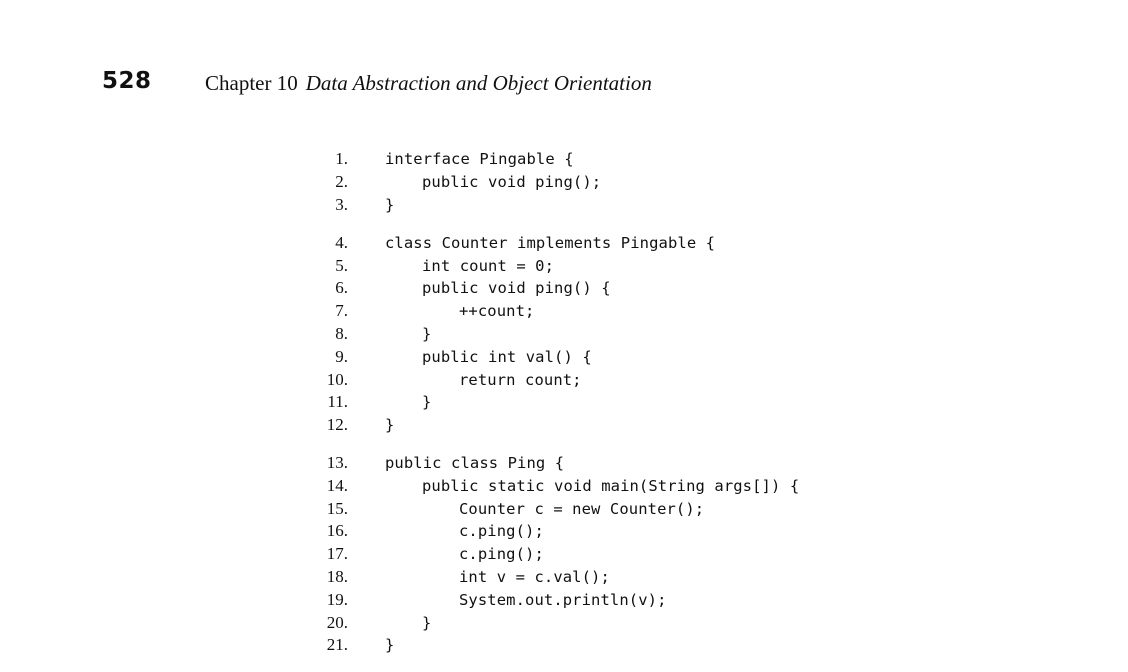 This screenshot has width=1128, height=672. I want to click on line-number: 2., so click(341, 182).